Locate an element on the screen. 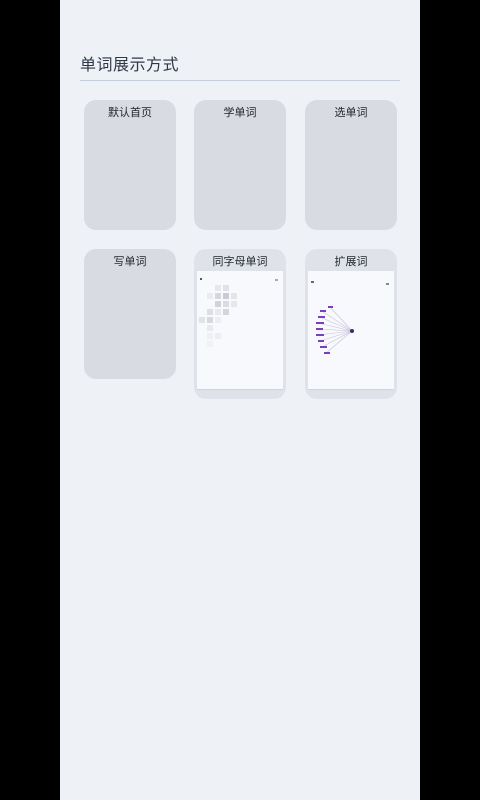 The width and height of the screenshot is (480, 800). card-select-words: 选单词 is located at coordinates (351, 165).